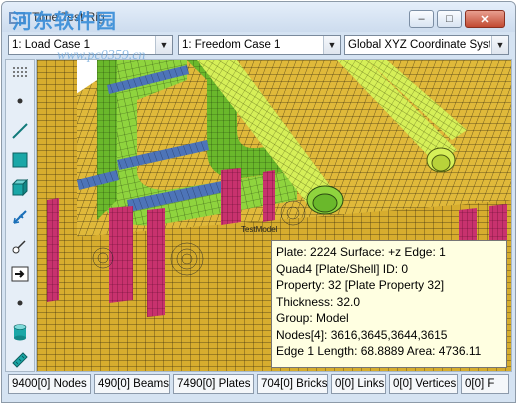 The height and width of the screenshot is (406, 519). What do you see at coordinates (101, 55) in the screenshot?
I see `watermark-url: www.pc0359.cn` at bounding box center [101, 55].